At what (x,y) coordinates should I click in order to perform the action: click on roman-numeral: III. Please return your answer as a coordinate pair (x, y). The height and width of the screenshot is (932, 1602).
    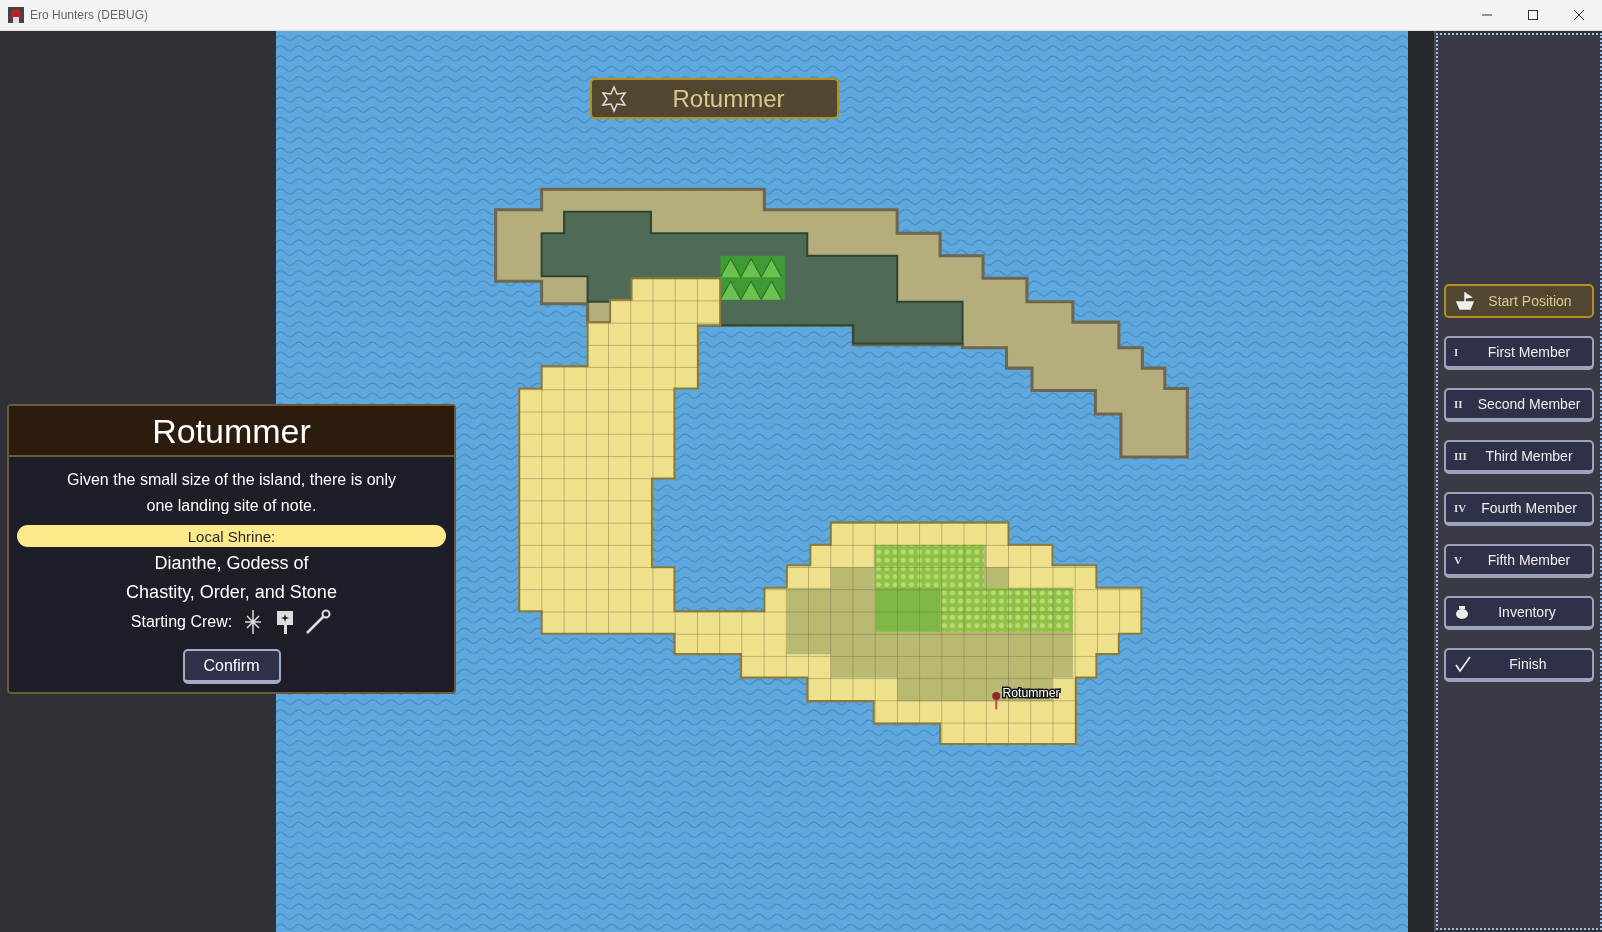
    Looking at the image, I should click on (1461, 456).